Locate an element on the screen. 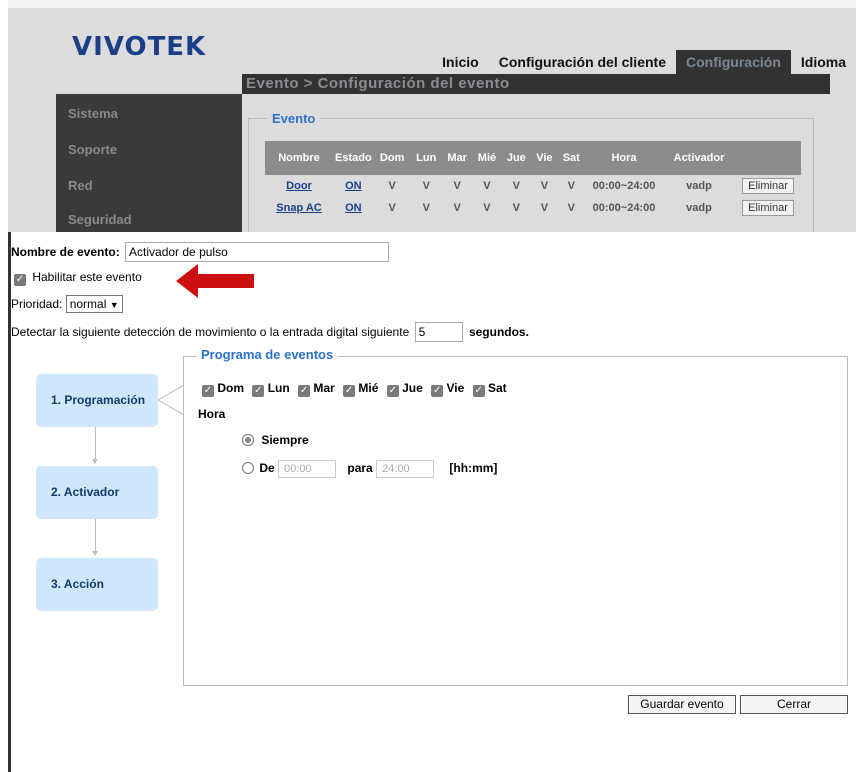  col-vie: Vie is located at coordinates (544, 158).